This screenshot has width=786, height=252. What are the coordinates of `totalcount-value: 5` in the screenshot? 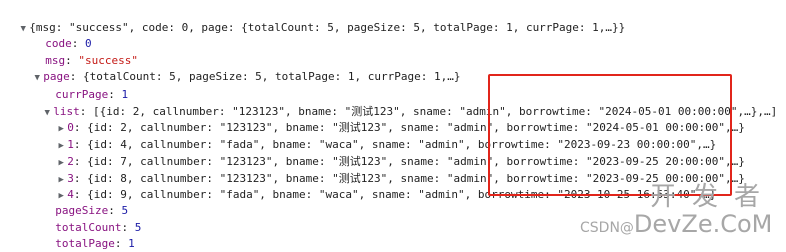 It's located at (138, 227).